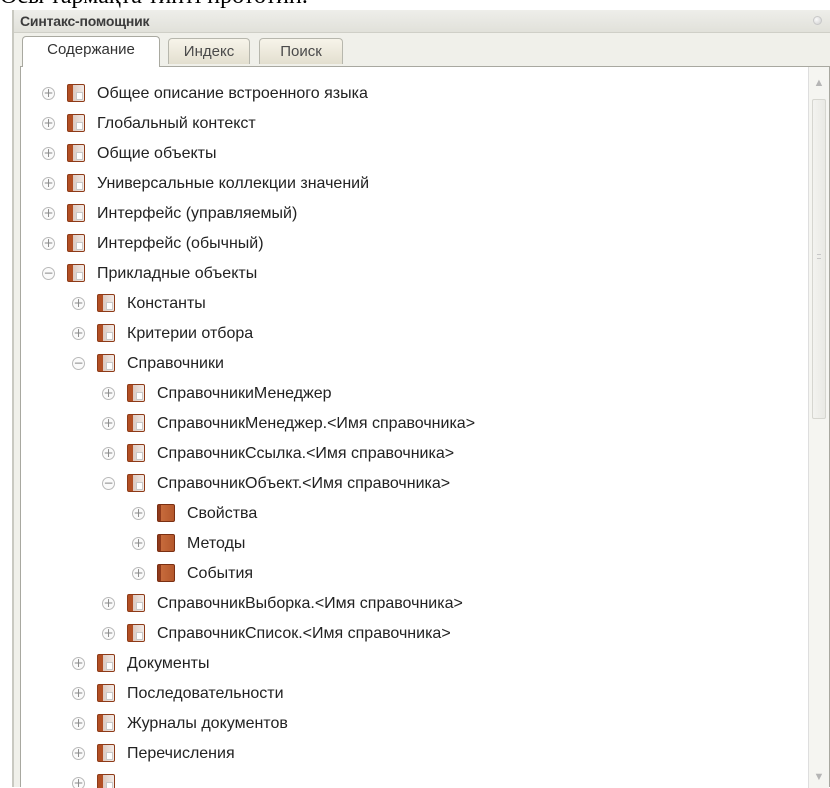  Describe the element at coordinates (414, 574) in the screenshot. I see `tree-item: + События` at that location.